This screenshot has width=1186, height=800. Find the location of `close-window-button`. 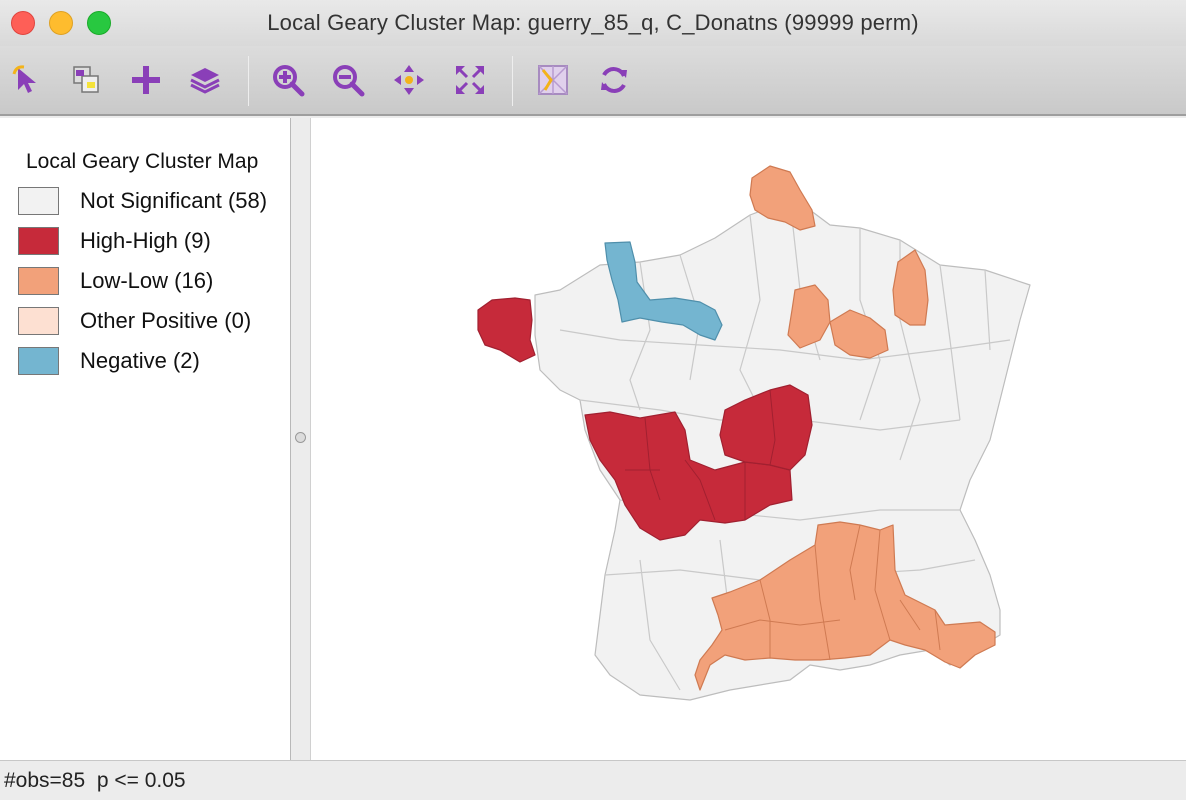

close-window-button is located at coordinates (23, 23).